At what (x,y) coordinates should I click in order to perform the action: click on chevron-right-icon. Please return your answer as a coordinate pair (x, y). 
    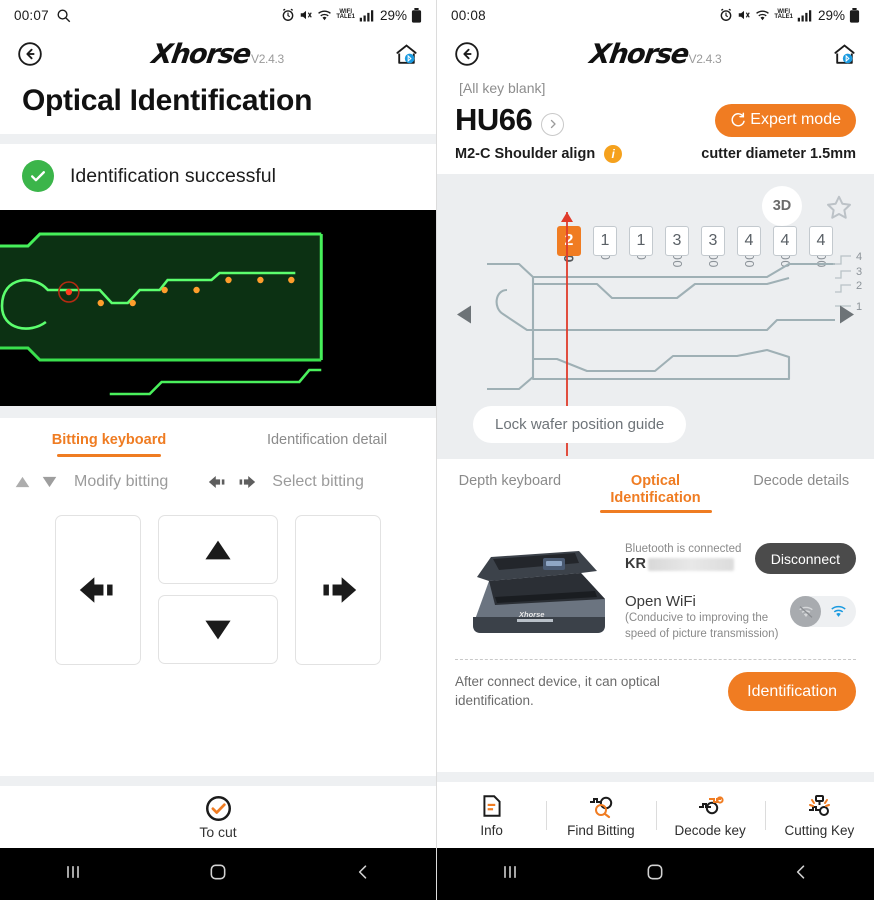
    Looking at the image, I should click on (553, 124).